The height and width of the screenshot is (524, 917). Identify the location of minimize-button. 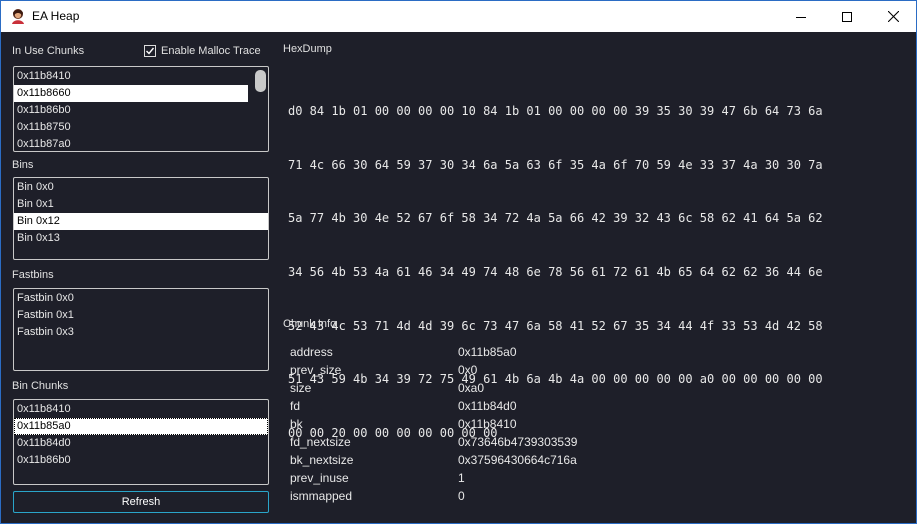
(801, 16).